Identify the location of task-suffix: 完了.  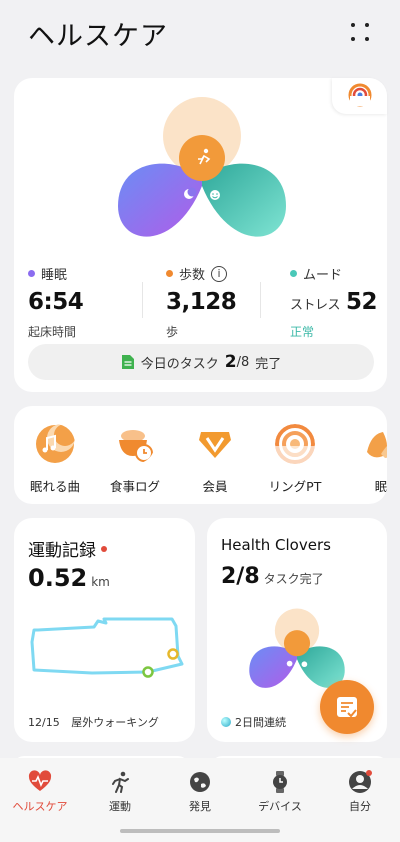
(268, 364).